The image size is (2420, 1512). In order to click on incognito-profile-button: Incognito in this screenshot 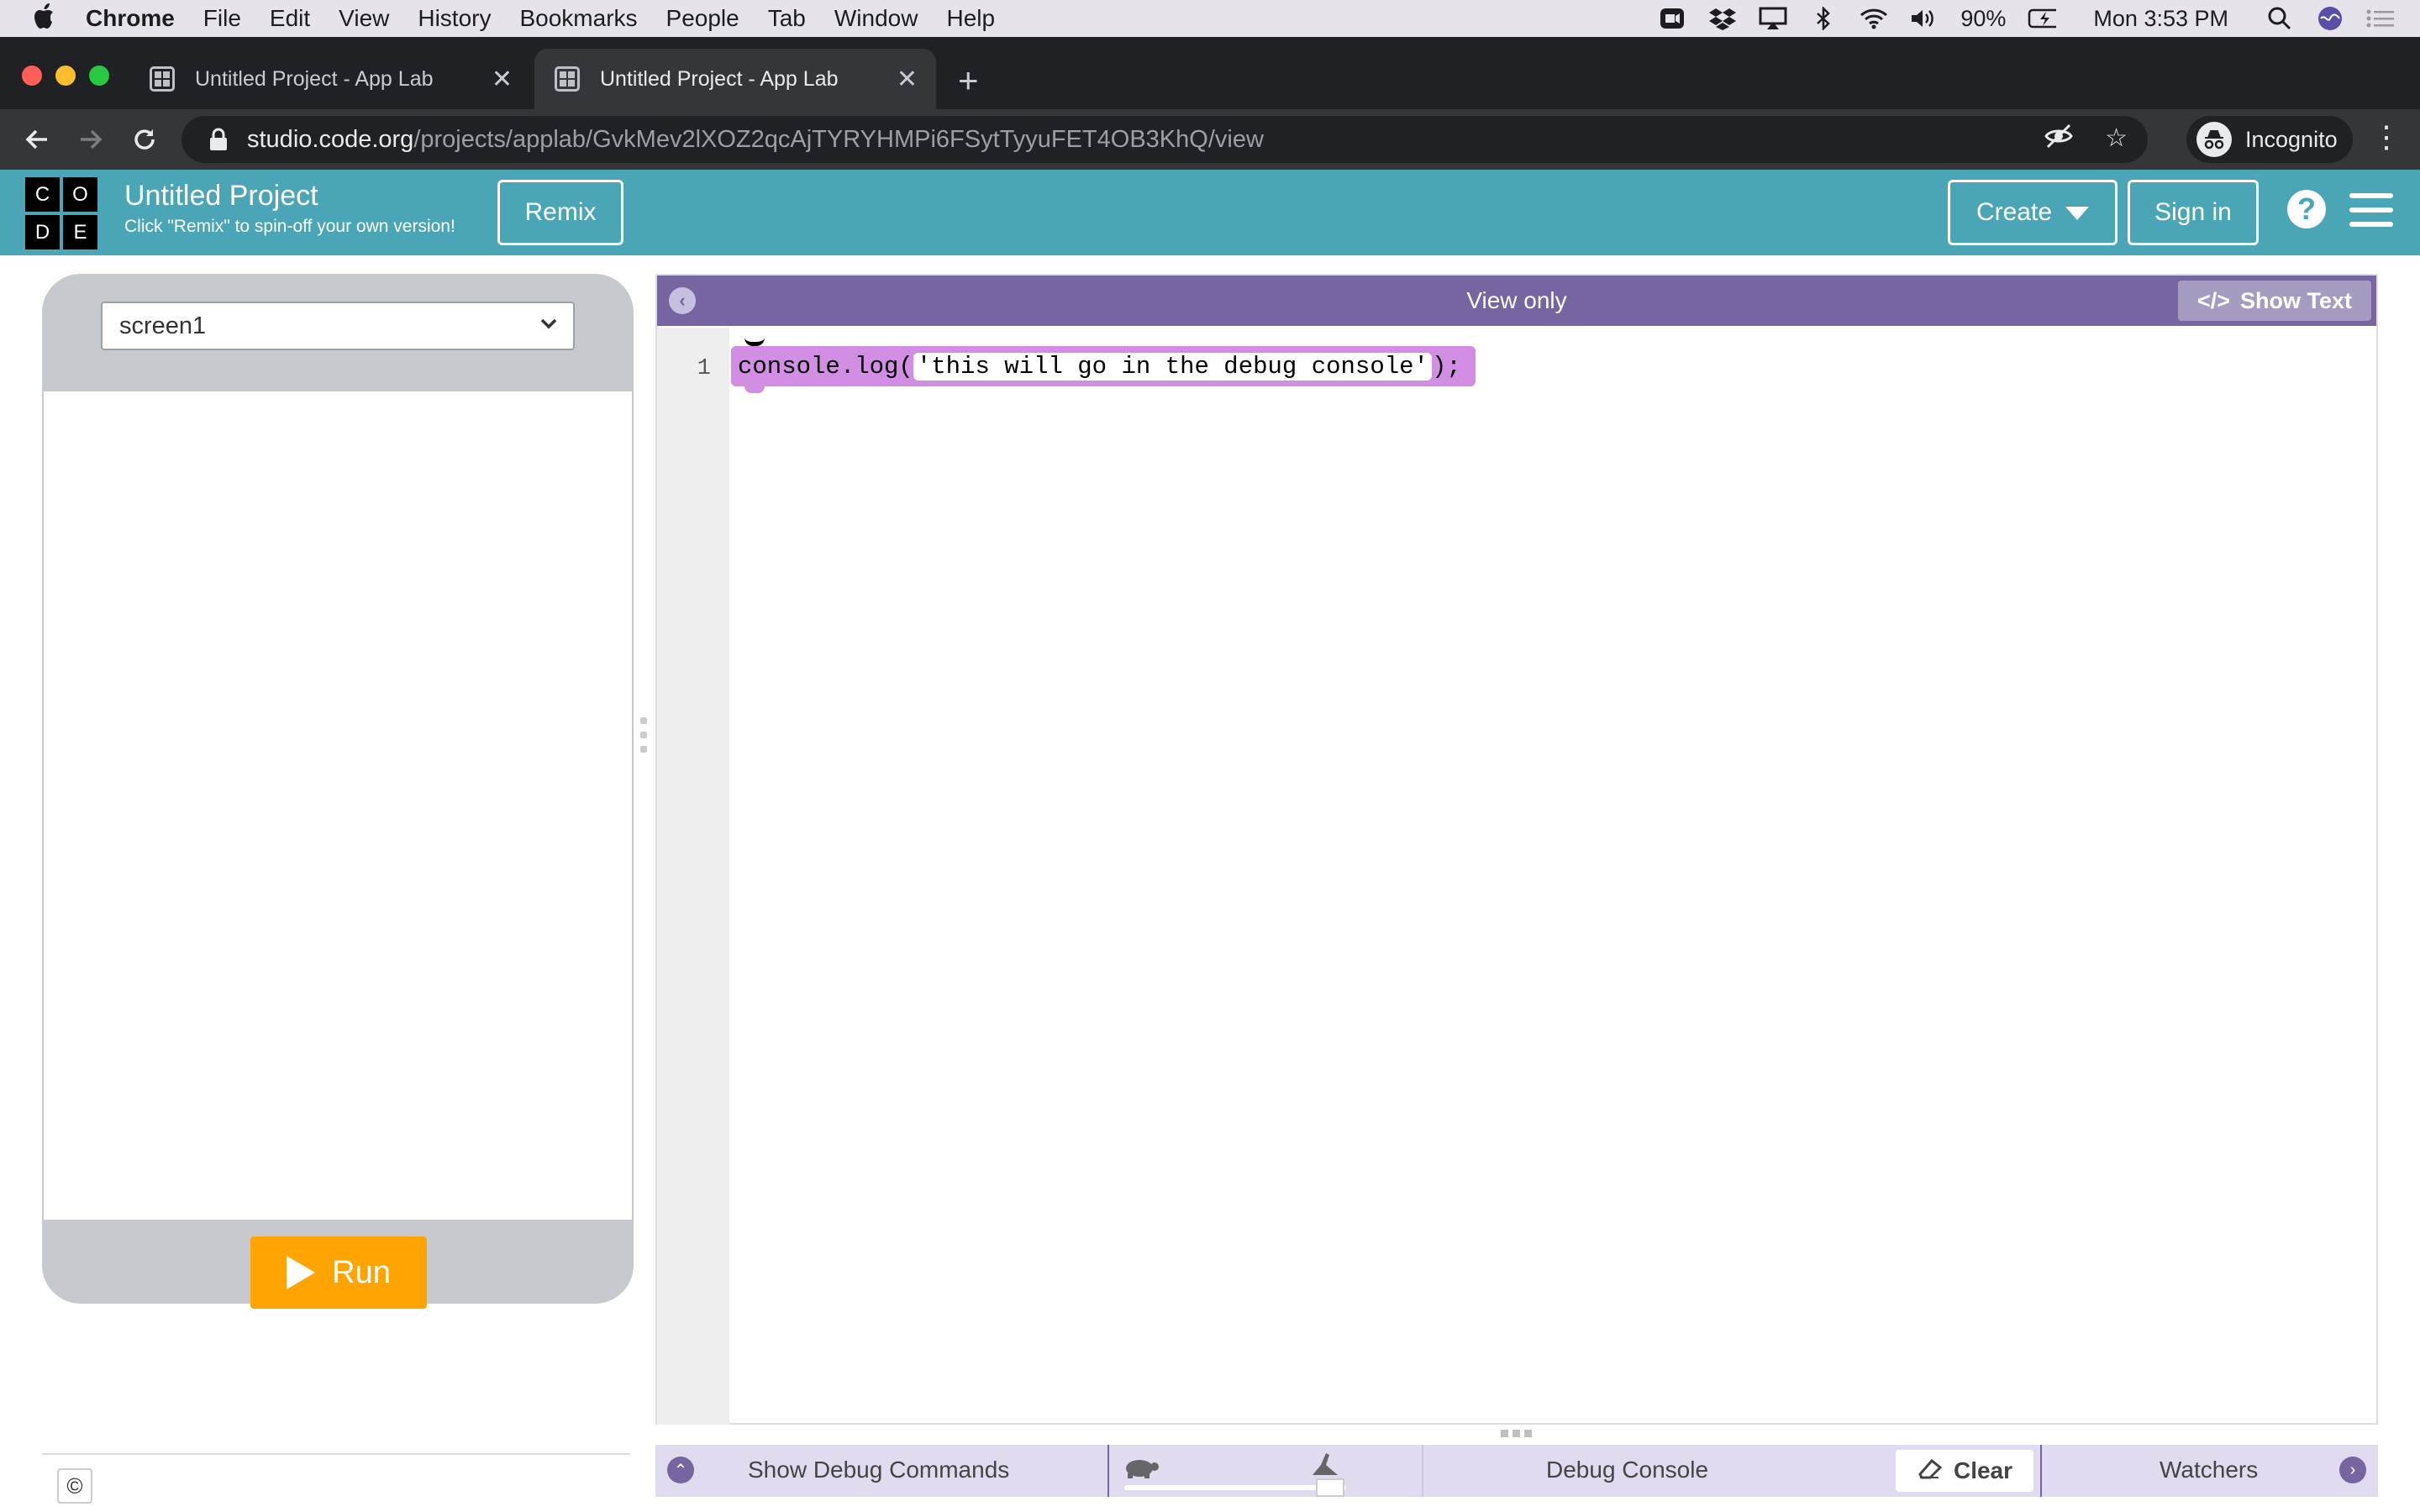, I will do `click(2269, 139)`.